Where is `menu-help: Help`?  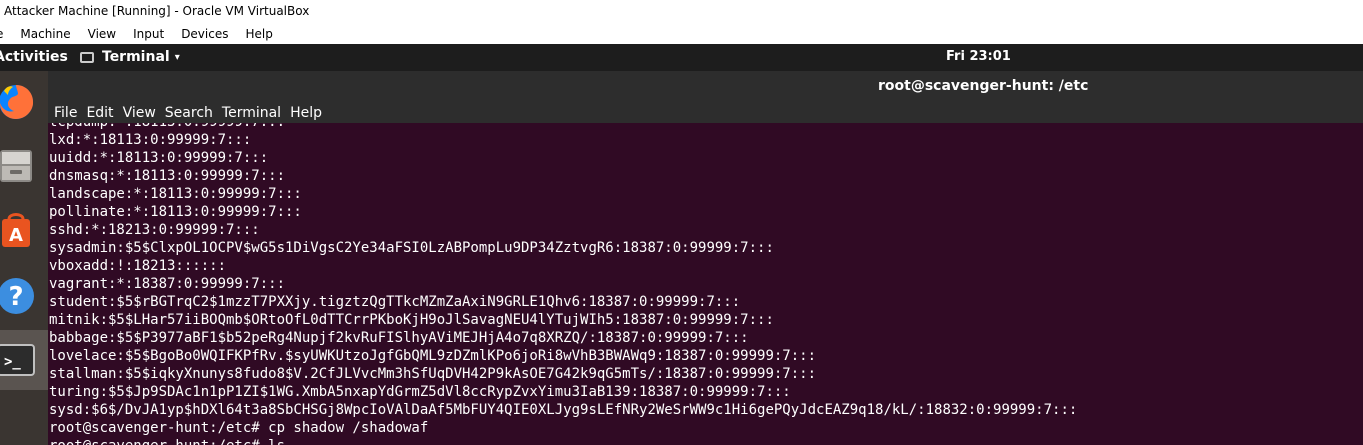
menu-help: Help is located at coordinates (306, 113).